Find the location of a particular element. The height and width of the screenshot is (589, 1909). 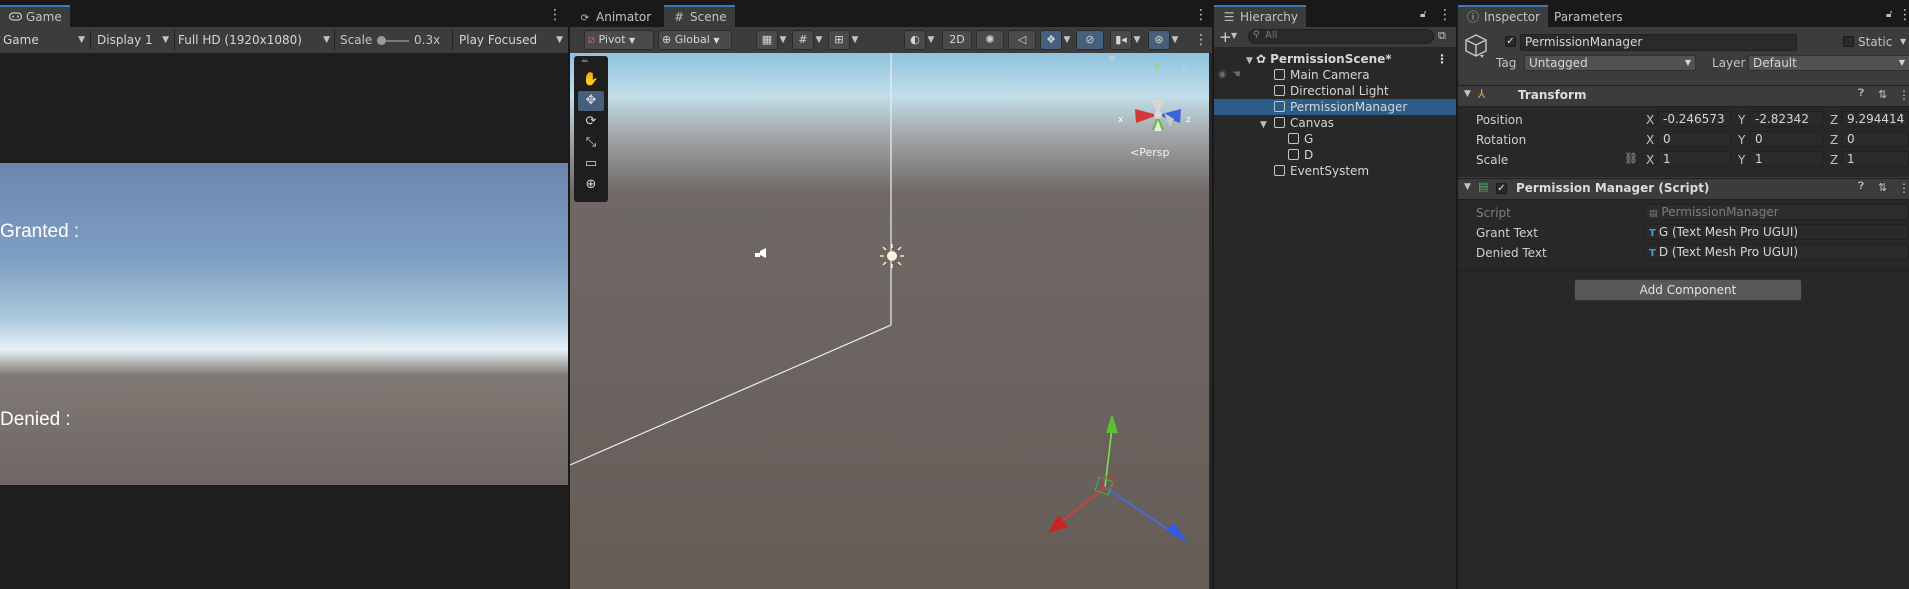

foldout-arrow-icon: ▼ is located at coordinates (1467, 187).